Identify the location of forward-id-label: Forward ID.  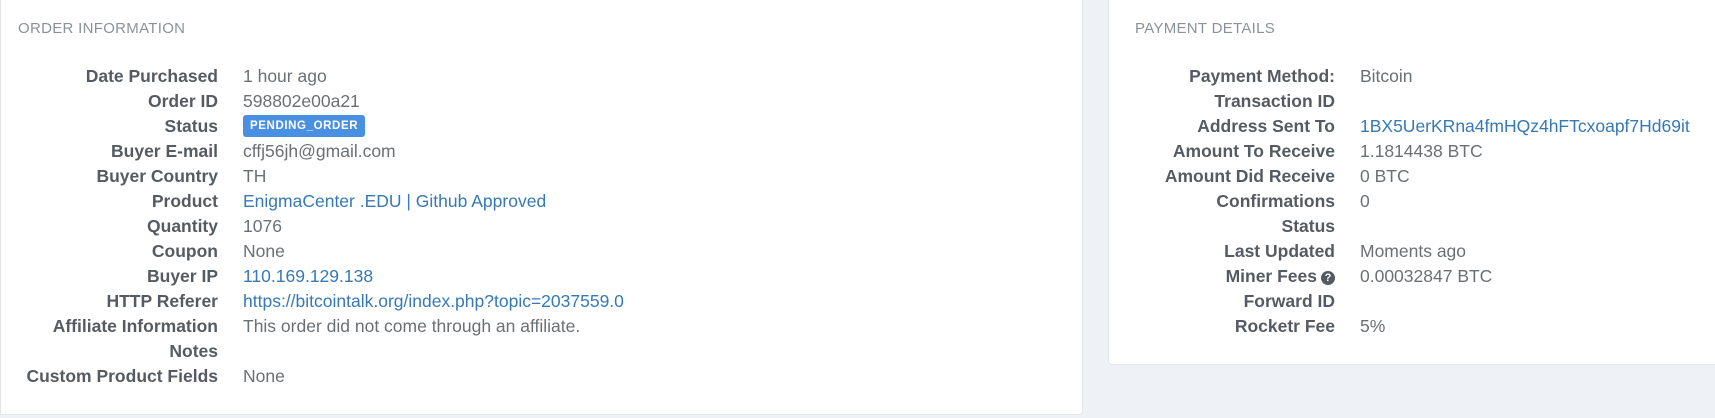
(1289, 301).